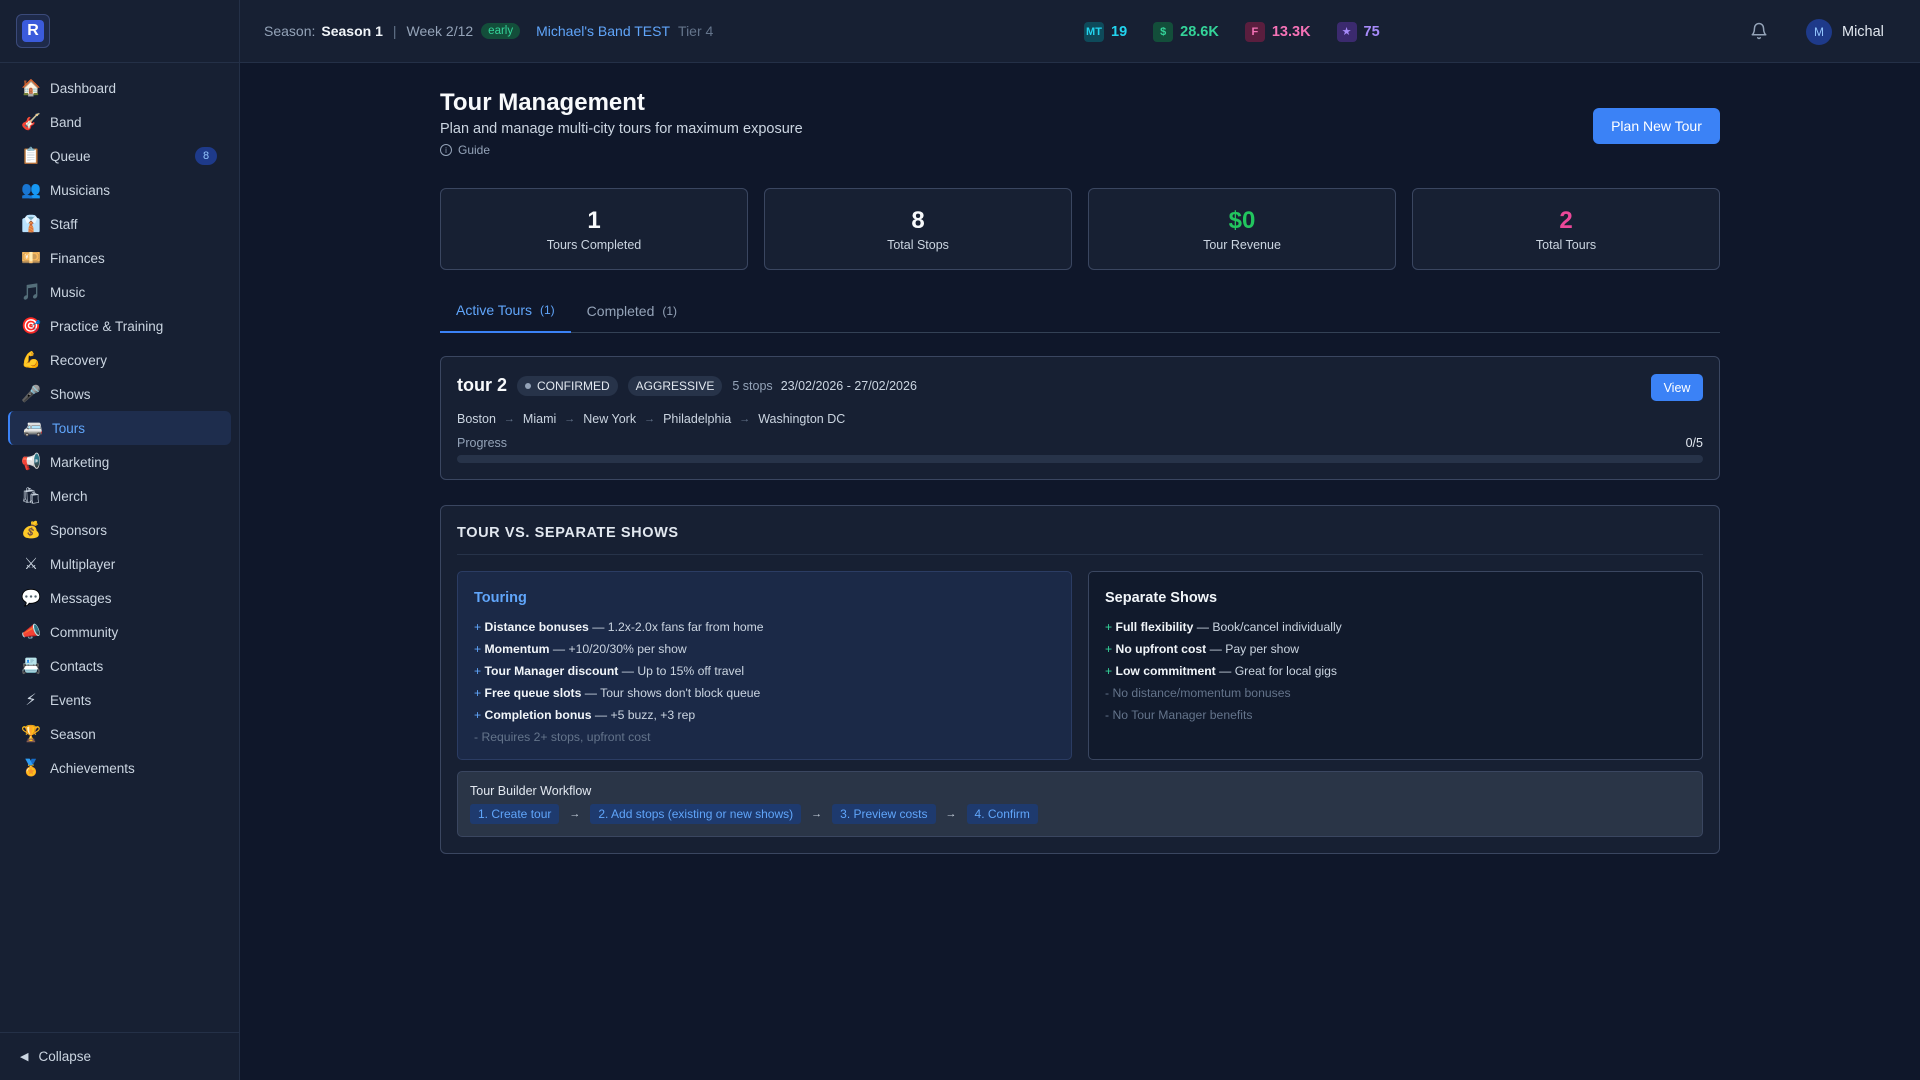 The width and height of the screenshot is (1920, 1080). What do you see at coordinates (1566, 244) in the screenshot?
I see `kpi-label: Total Tours` at bounding box center [1566, 244].